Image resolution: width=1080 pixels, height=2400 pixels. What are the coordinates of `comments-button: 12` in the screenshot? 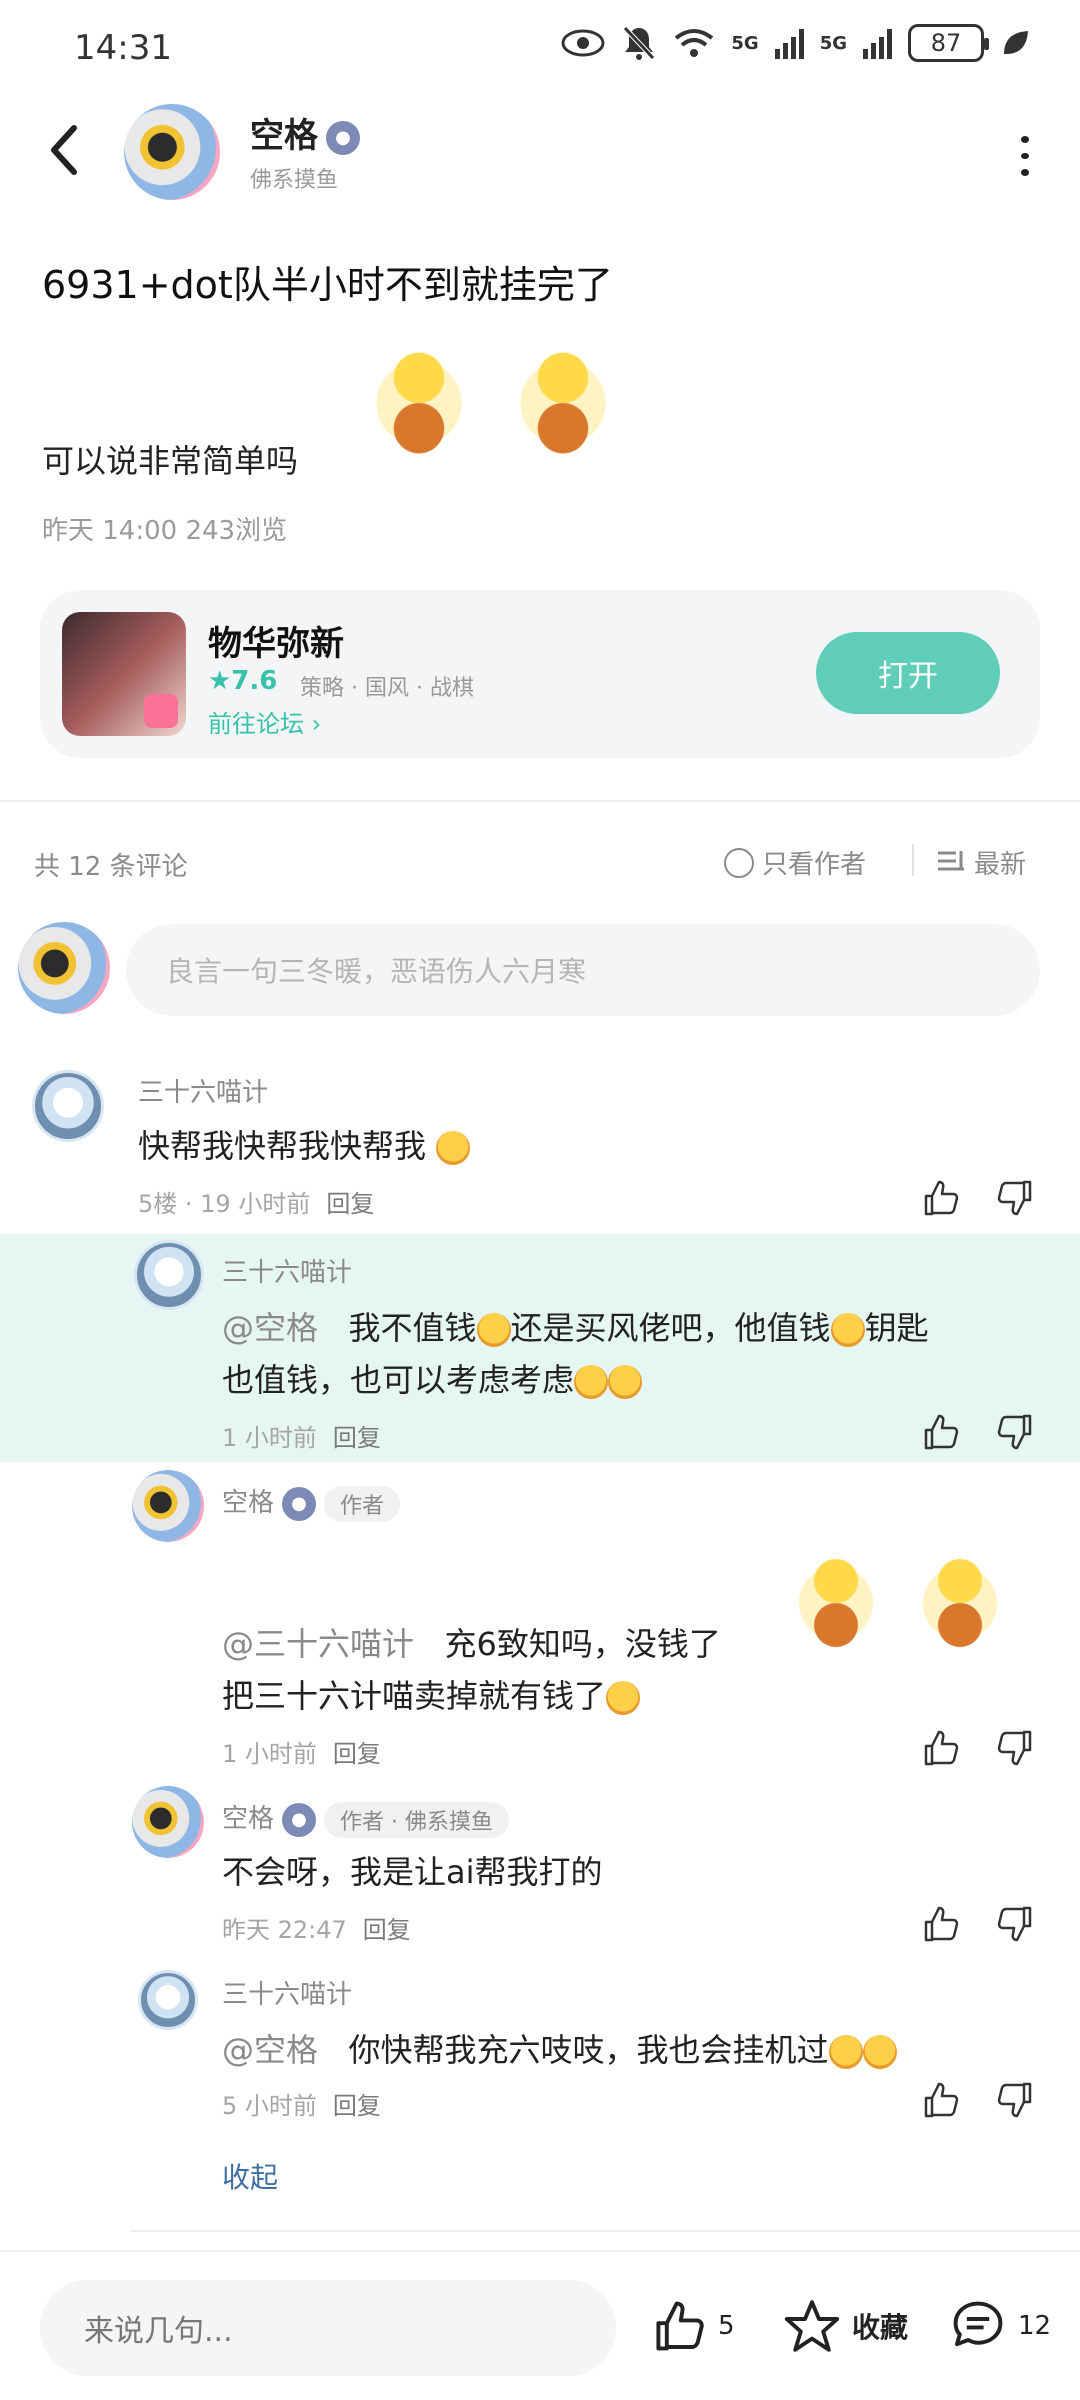 It's located at (1000, 2326).